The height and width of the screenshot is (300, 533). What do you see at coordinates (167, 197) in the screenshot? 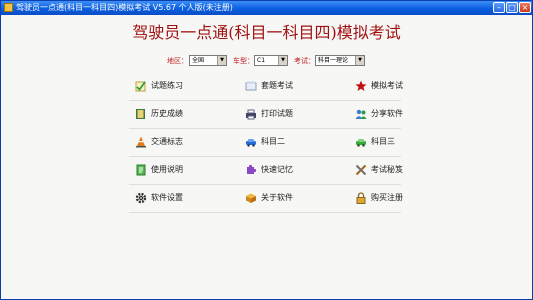
I see `menu-label: 软件设置` at bounding box center [167, 197].